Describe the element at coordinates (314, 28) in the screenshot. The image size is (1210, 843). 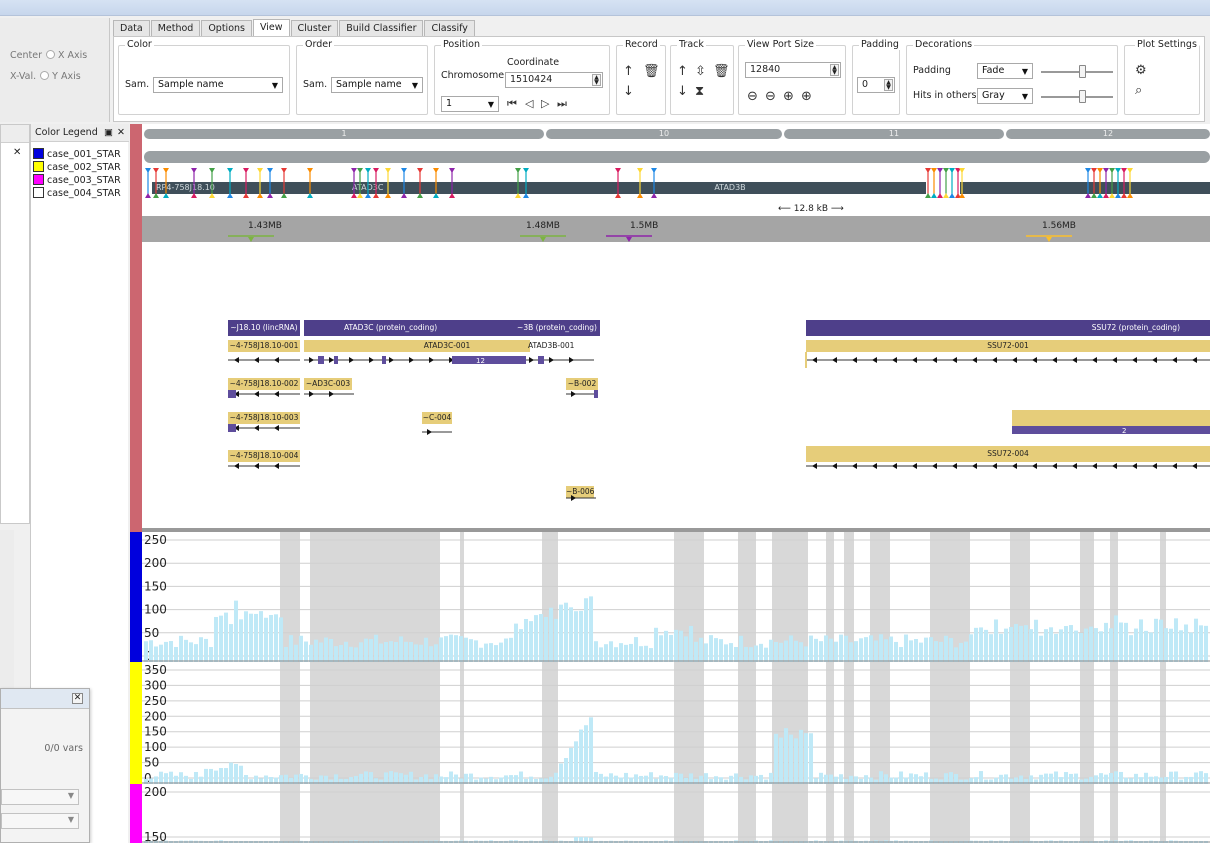
I see `tab-cluster: Cluster` at that location.